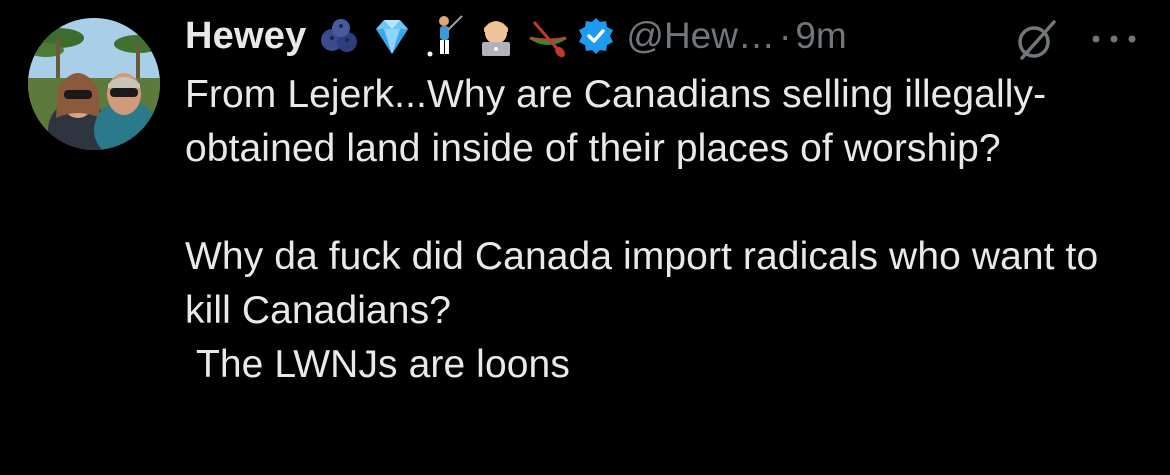 The image size is (1170, 475). I want to click on technologist-emoji-icon, so click(496, 36).